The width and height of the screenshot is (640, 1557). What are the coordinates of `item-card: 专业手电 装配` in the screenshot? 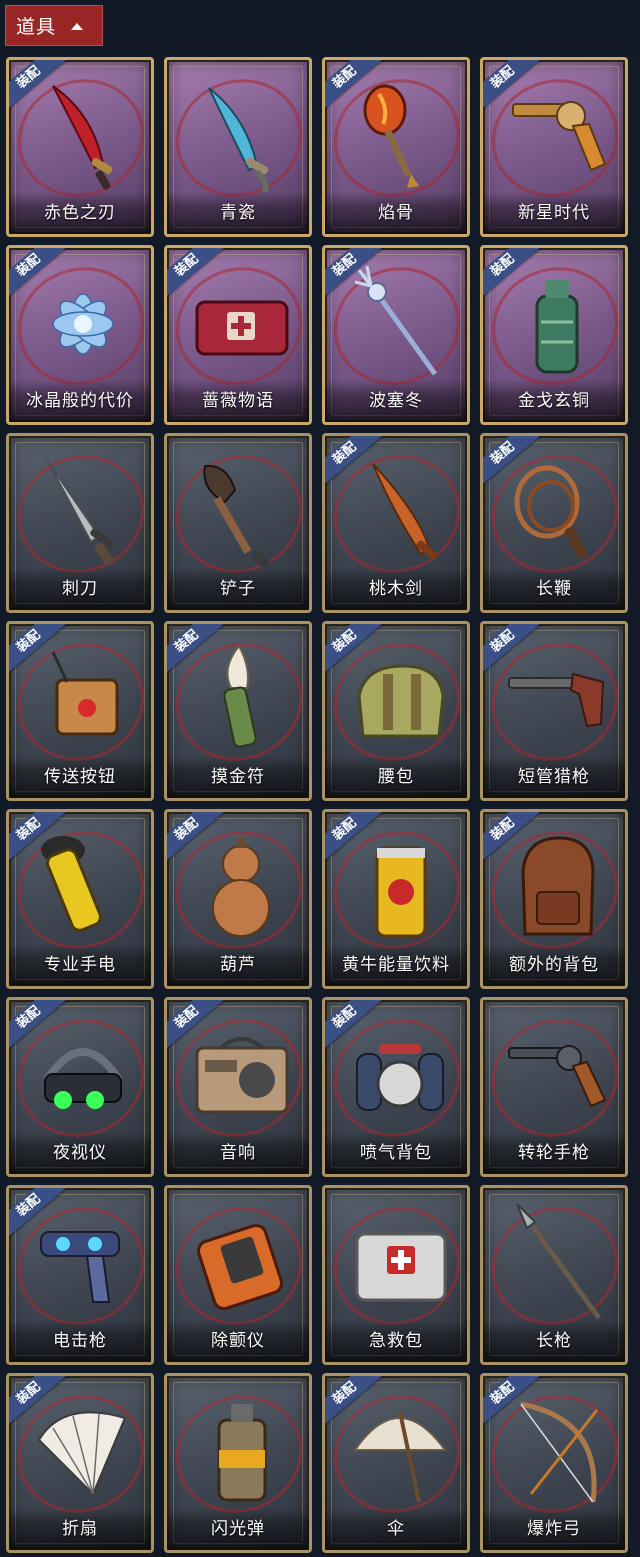 It's located at (80, 899).